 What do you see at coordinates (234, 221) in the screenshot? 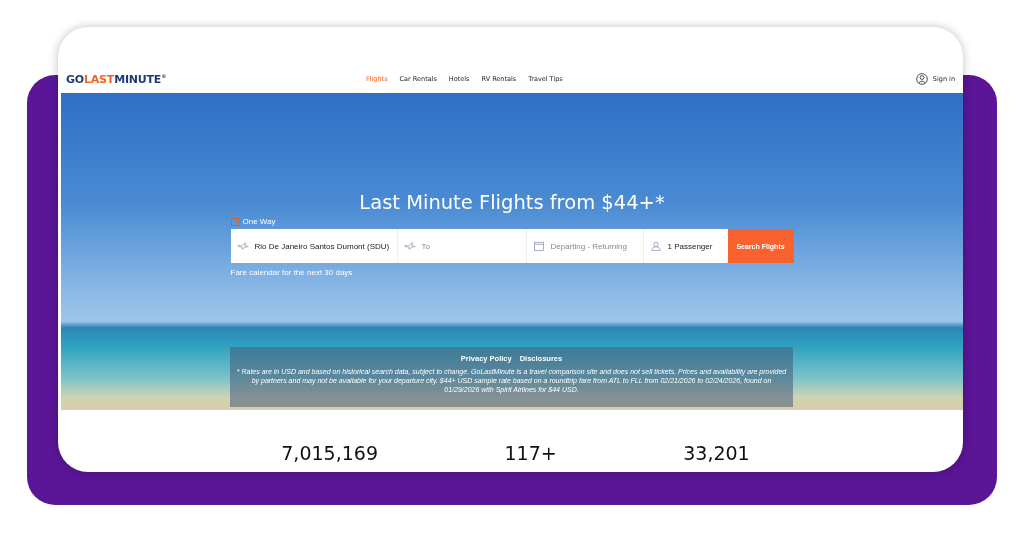
I see `one-way-checkbox` at bounding box center [234, 221].